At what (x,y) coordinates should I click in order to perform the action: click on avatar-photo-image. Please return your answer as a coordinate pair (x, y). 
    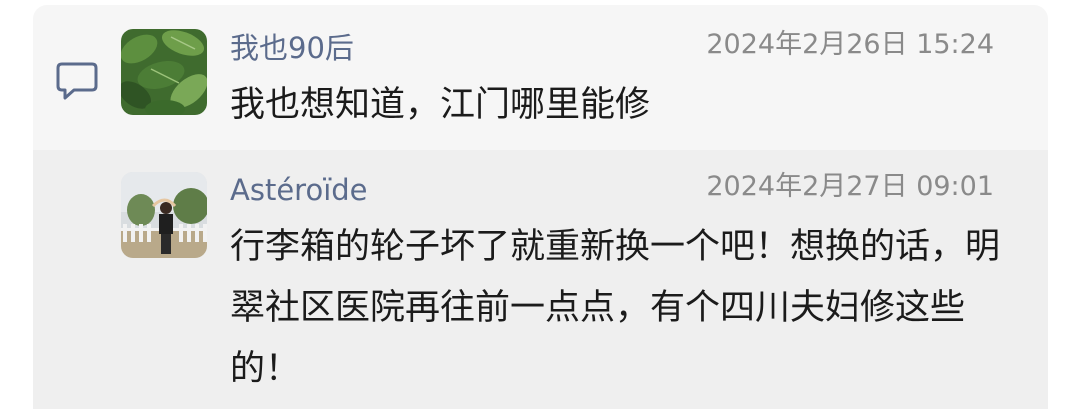
    Looking at the image, I should click on (164, 215).